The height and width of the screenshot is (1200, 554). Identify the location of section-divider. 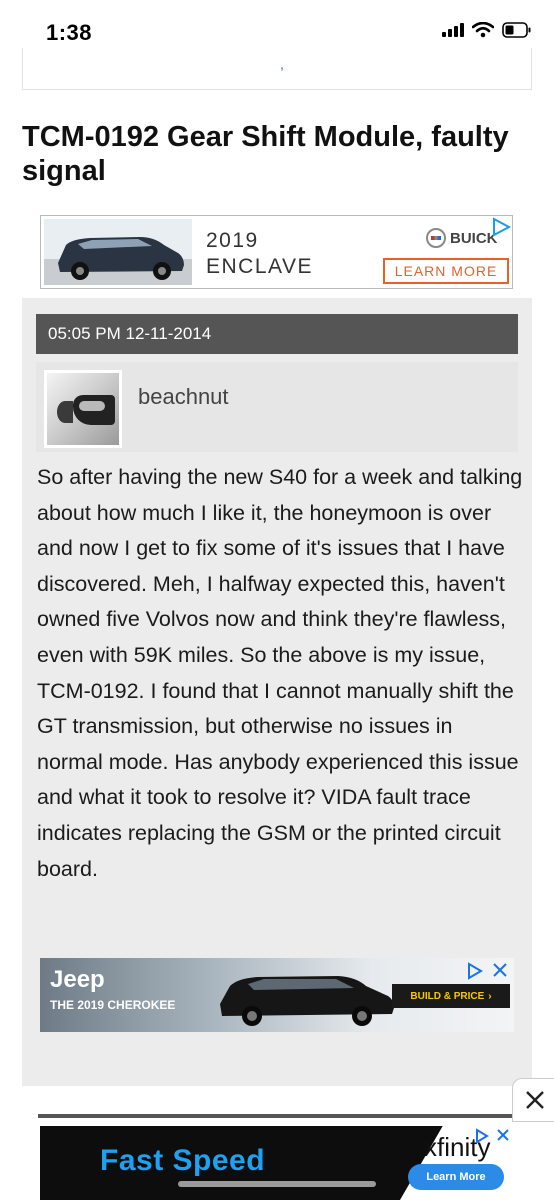
(276, 1116).